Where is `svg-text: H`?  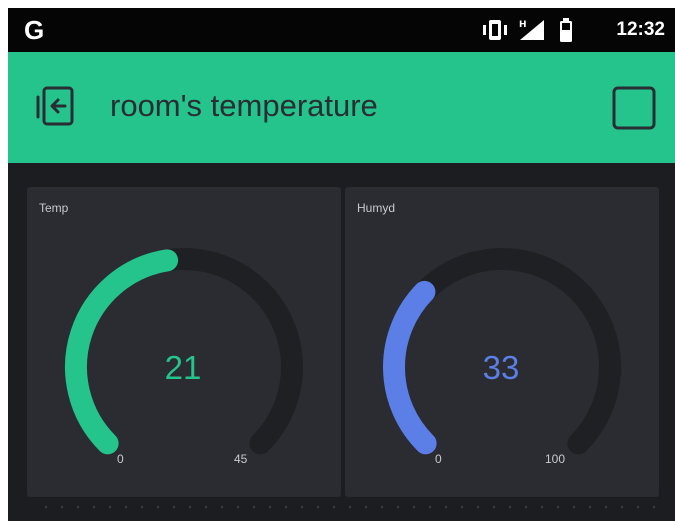 svg-text: H is located at coordinates (523, 25).